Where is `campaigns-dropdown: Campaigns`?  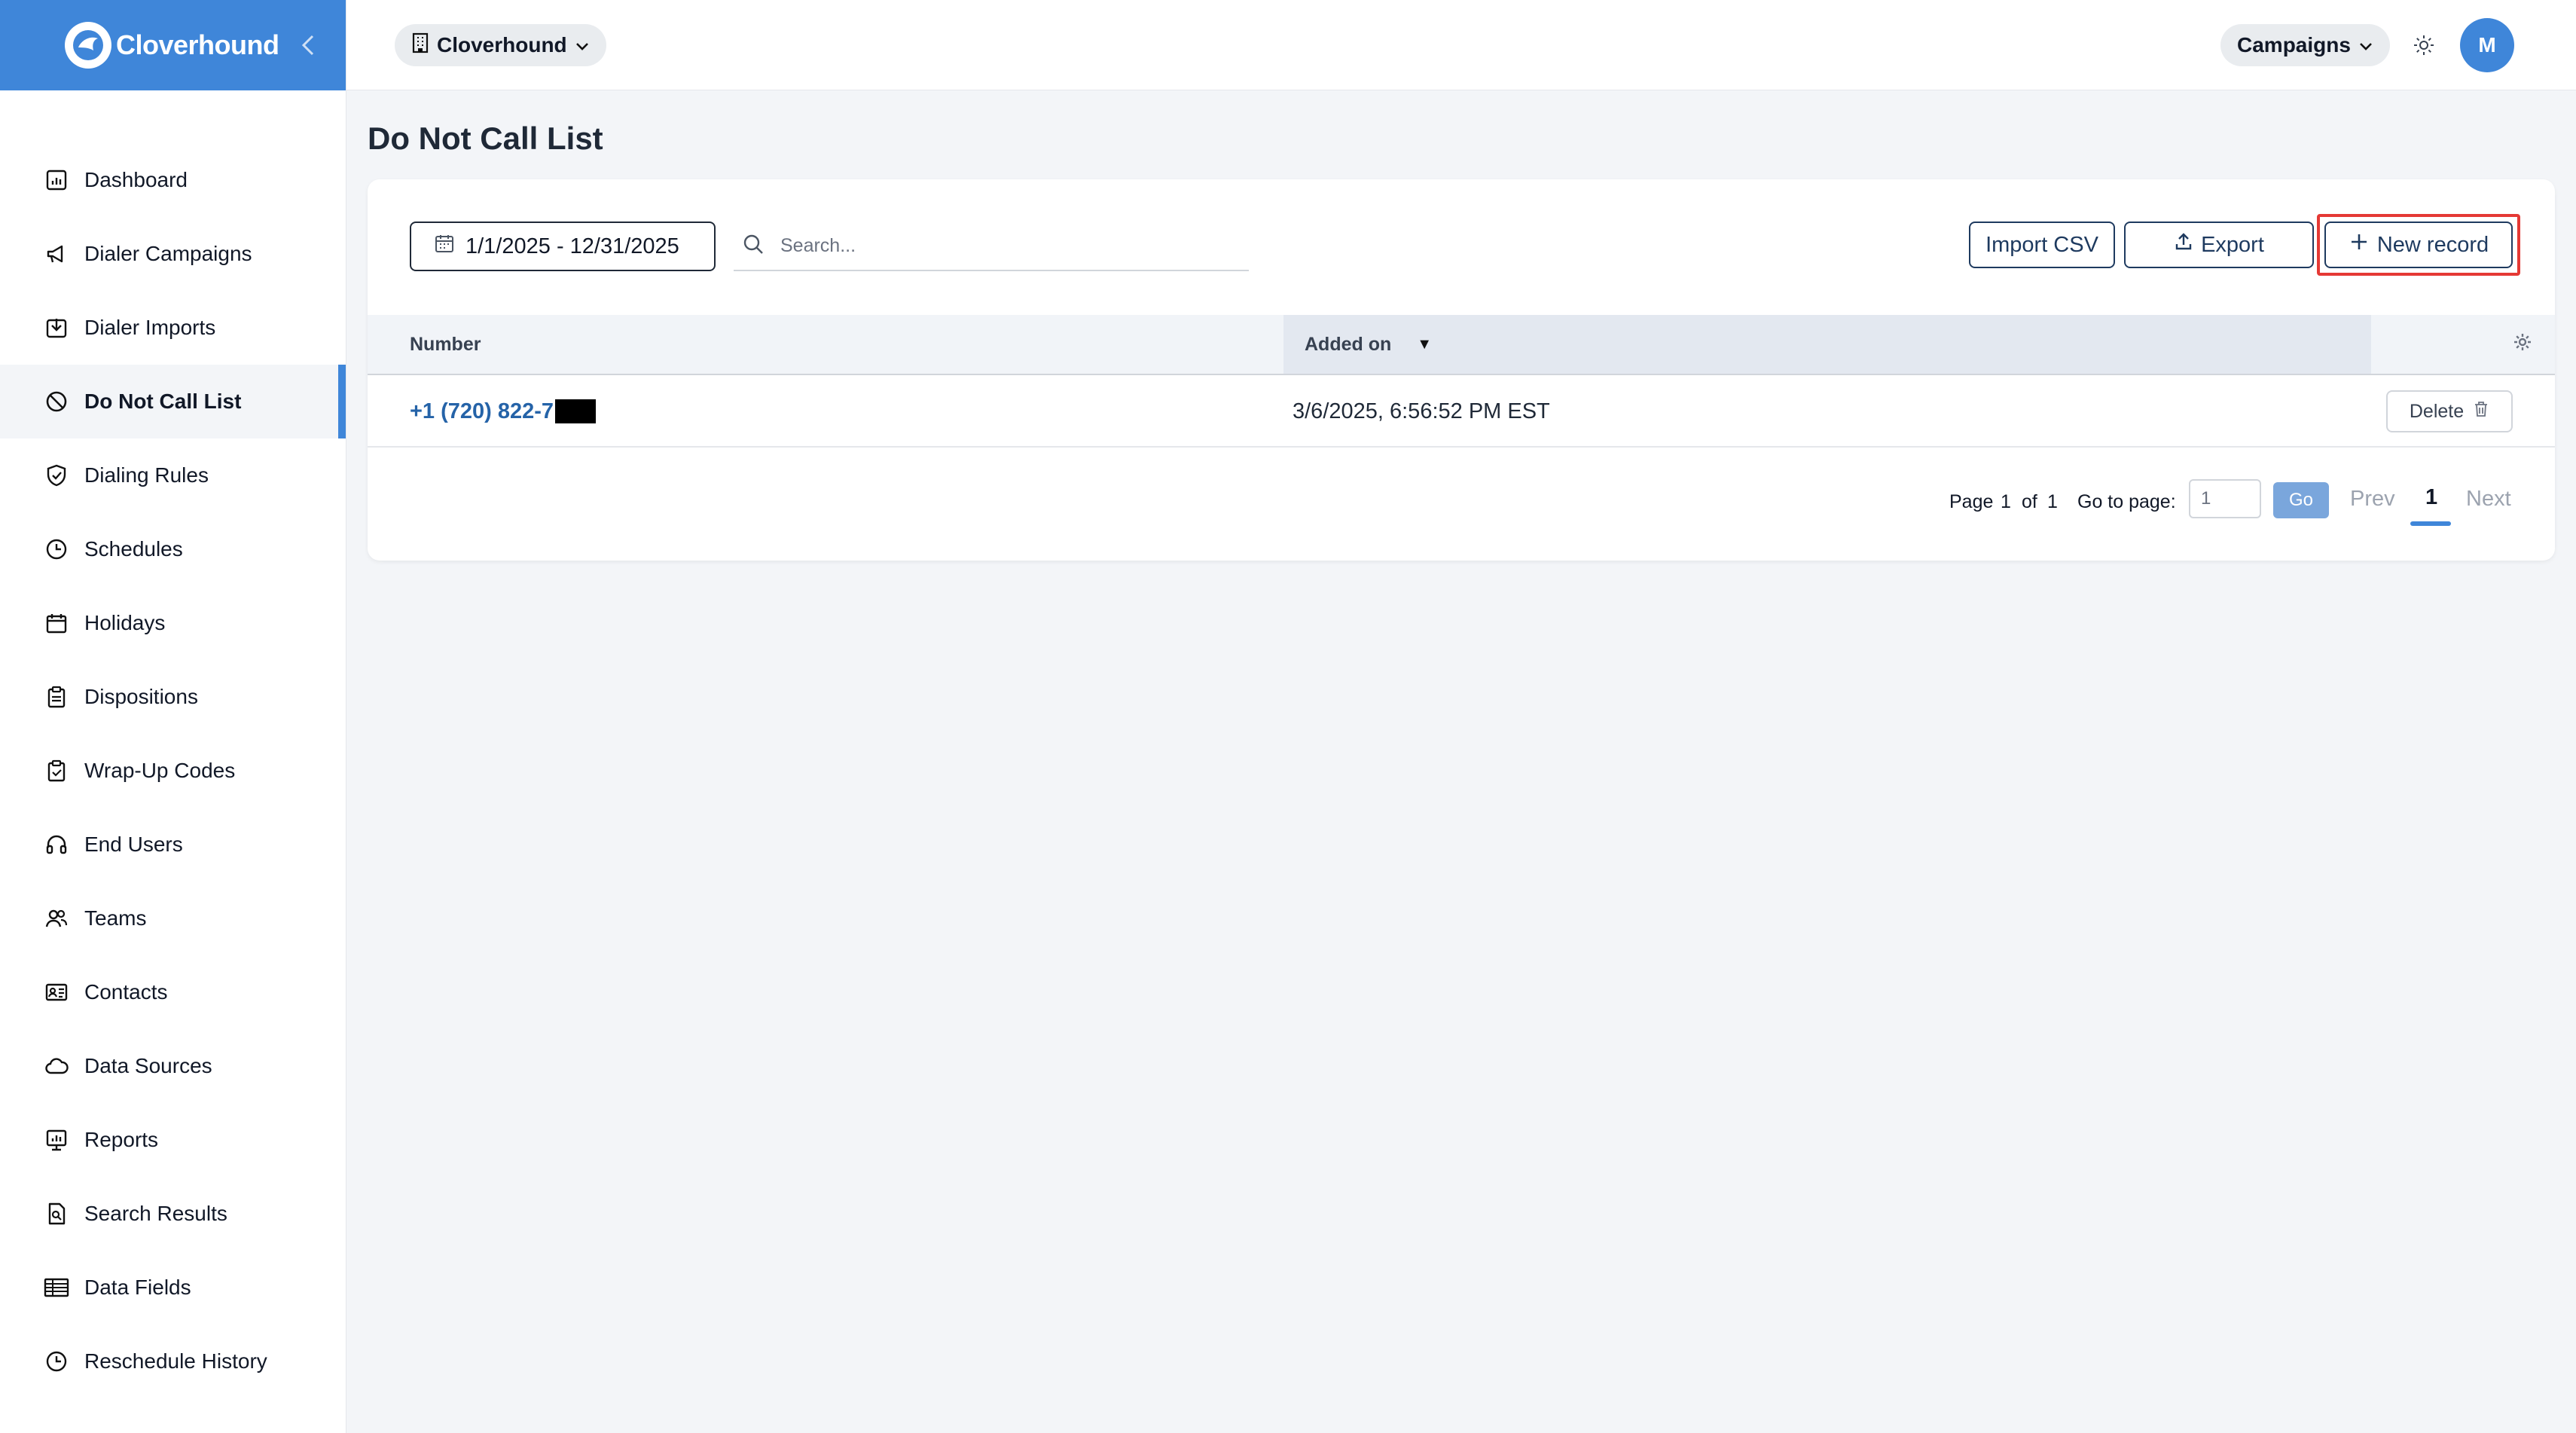 campaigns-dropdown: Campaigns is located at coordinates (2305, 45).